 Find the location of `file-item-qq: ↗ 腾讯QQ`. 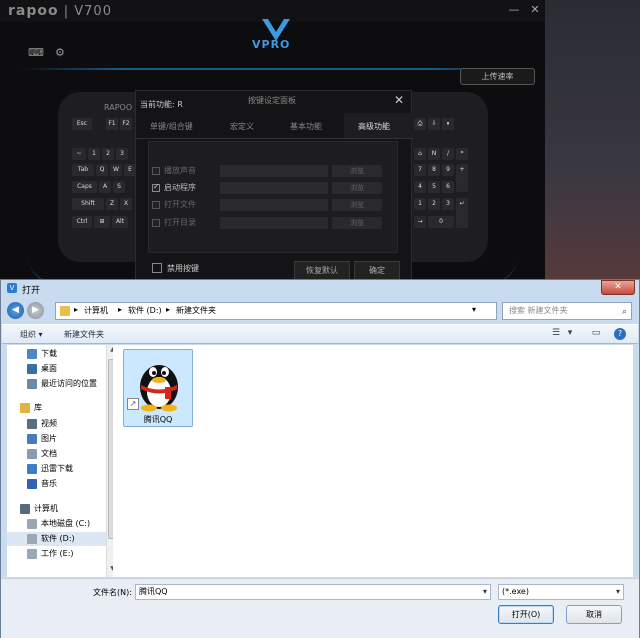

file-item-qq: ↗ 腾讯QQ is located at coordinates (158, 388).